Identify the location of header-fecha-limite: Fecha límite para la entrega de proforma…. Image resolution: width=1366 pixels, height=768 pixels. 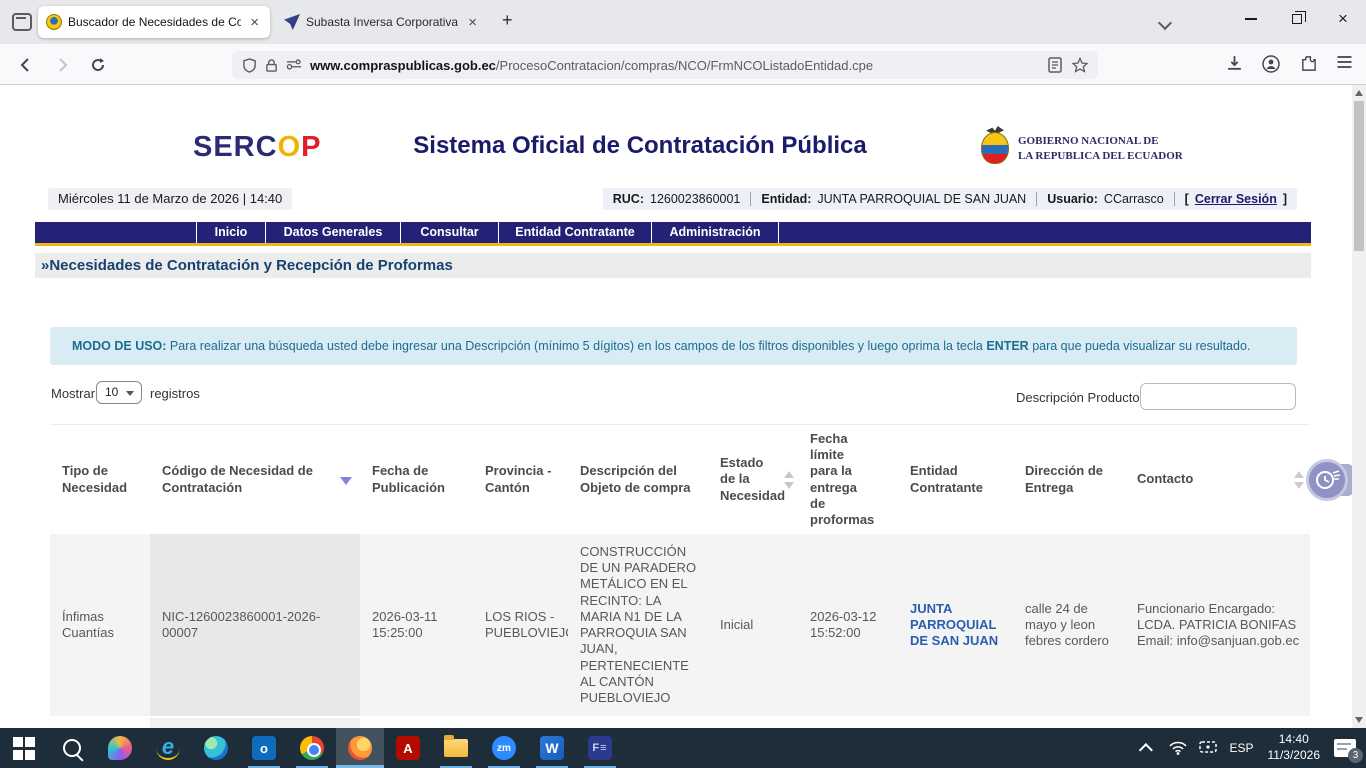
(848, 479).